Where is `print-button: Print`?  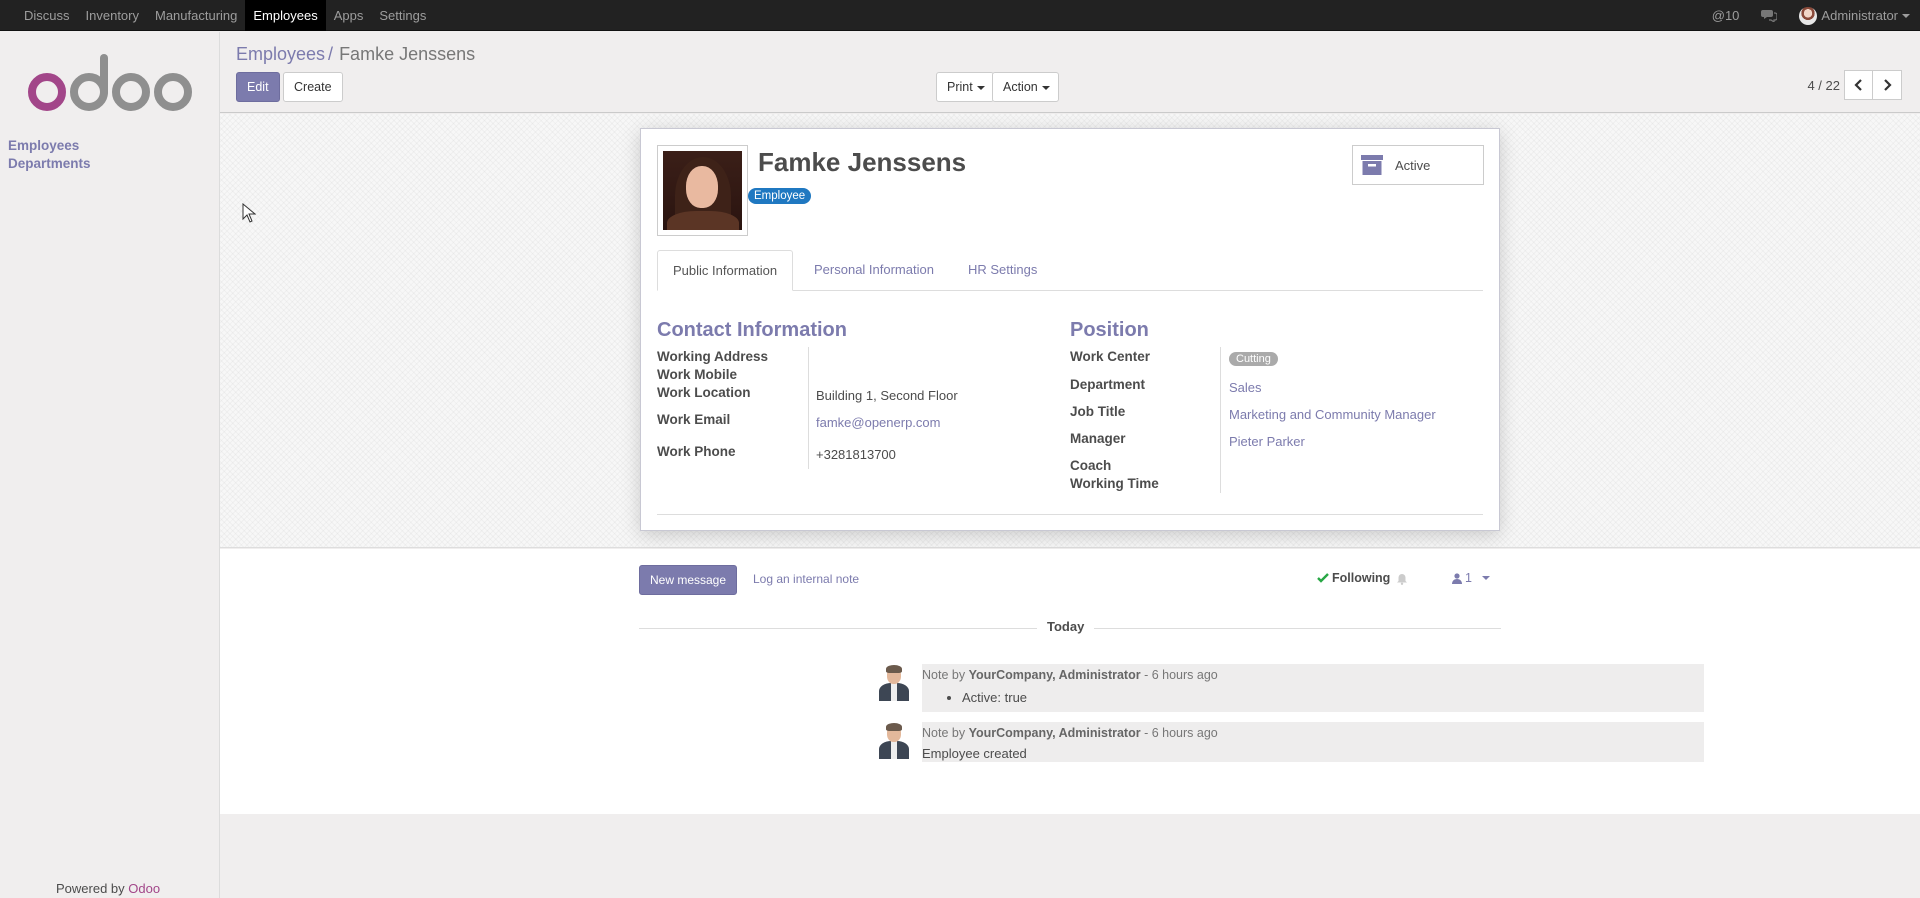 print-button: Print is located at coordinates (965, 87).